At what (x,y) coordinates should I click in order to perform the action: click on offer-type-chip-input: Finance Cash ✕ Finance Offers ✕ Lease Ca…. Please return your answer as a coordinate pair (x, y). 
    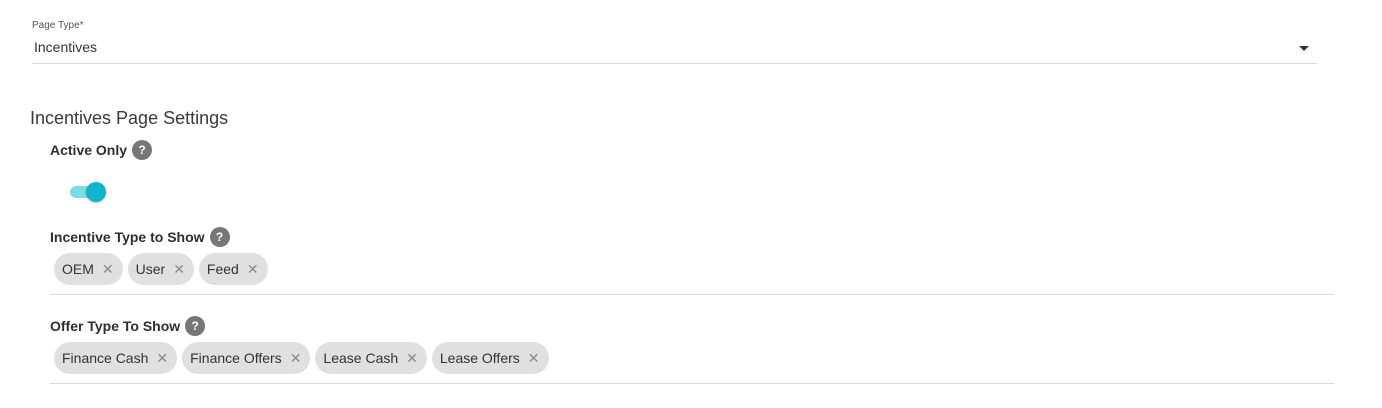
    Looking at the image, I should click on (692, 363).